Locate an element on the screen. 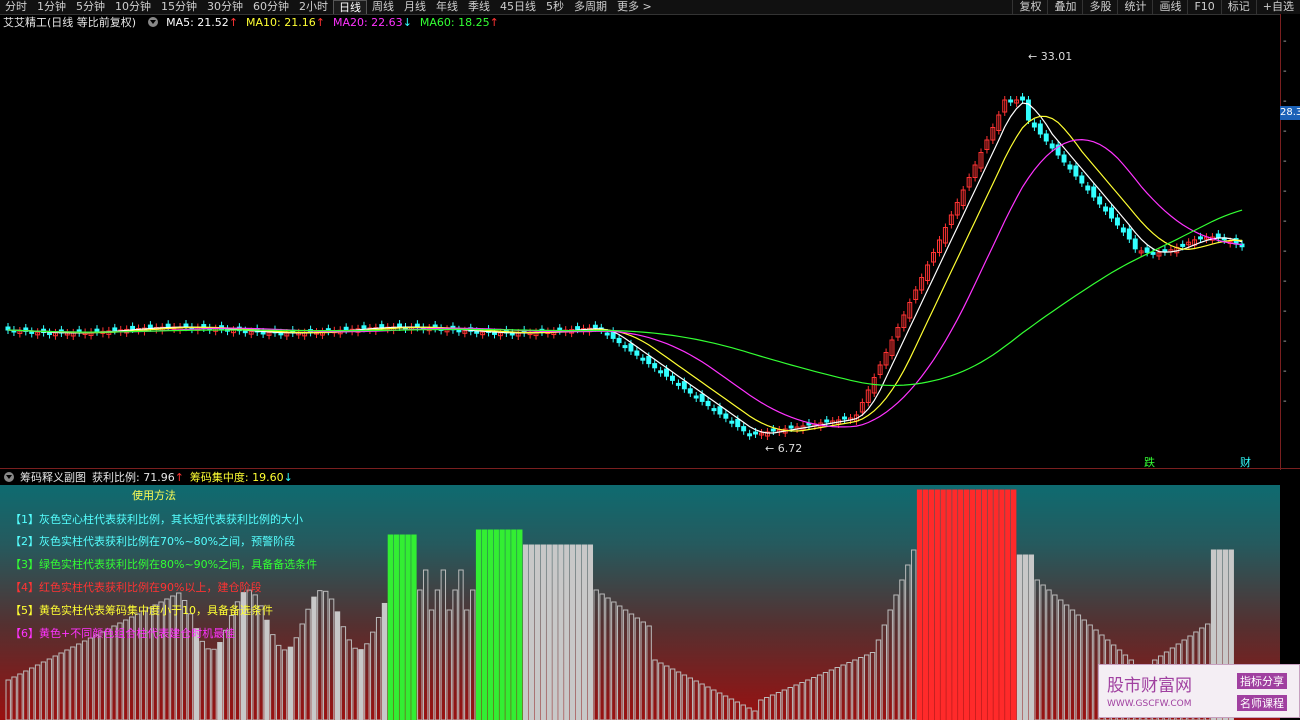  tab-5: 30分钟 is located at coordinates (225, 7).